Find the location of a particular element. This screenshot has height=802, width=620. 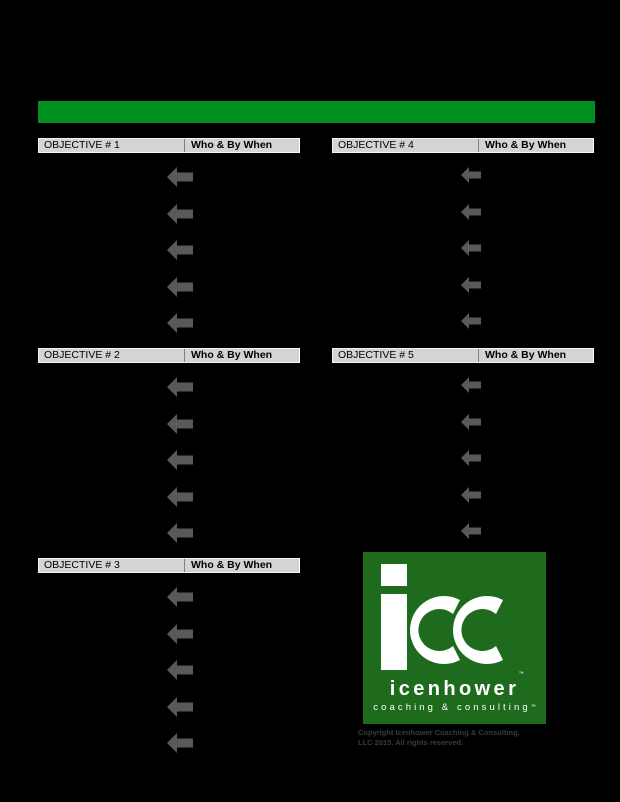

objective-block-2: OBJECTIVE # 2 Who & By When is located at coordinates (169, 447).